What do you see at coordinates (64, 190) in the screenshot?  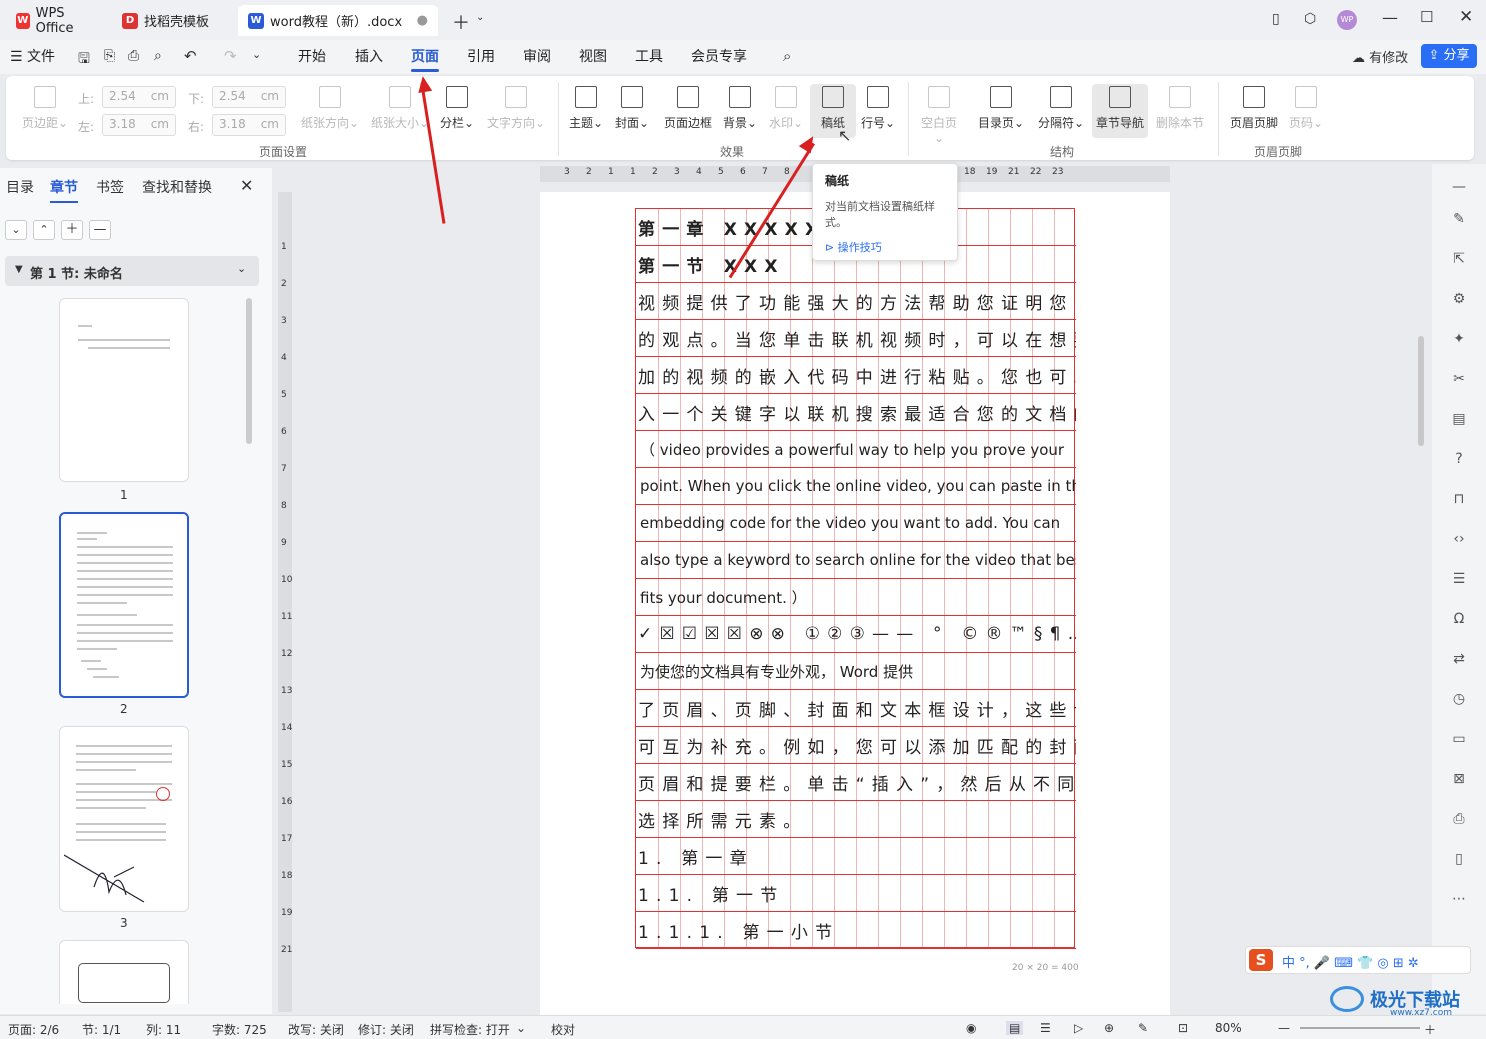 I see `tab-sections: 章节` at bounding box center [64, 190].